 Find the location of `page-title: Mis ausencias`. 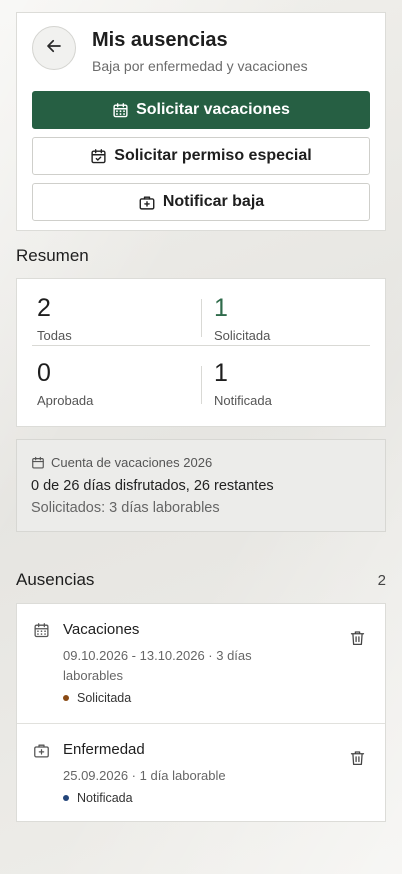

page-title: Mis ausencias is located at coordinates (160, 40).